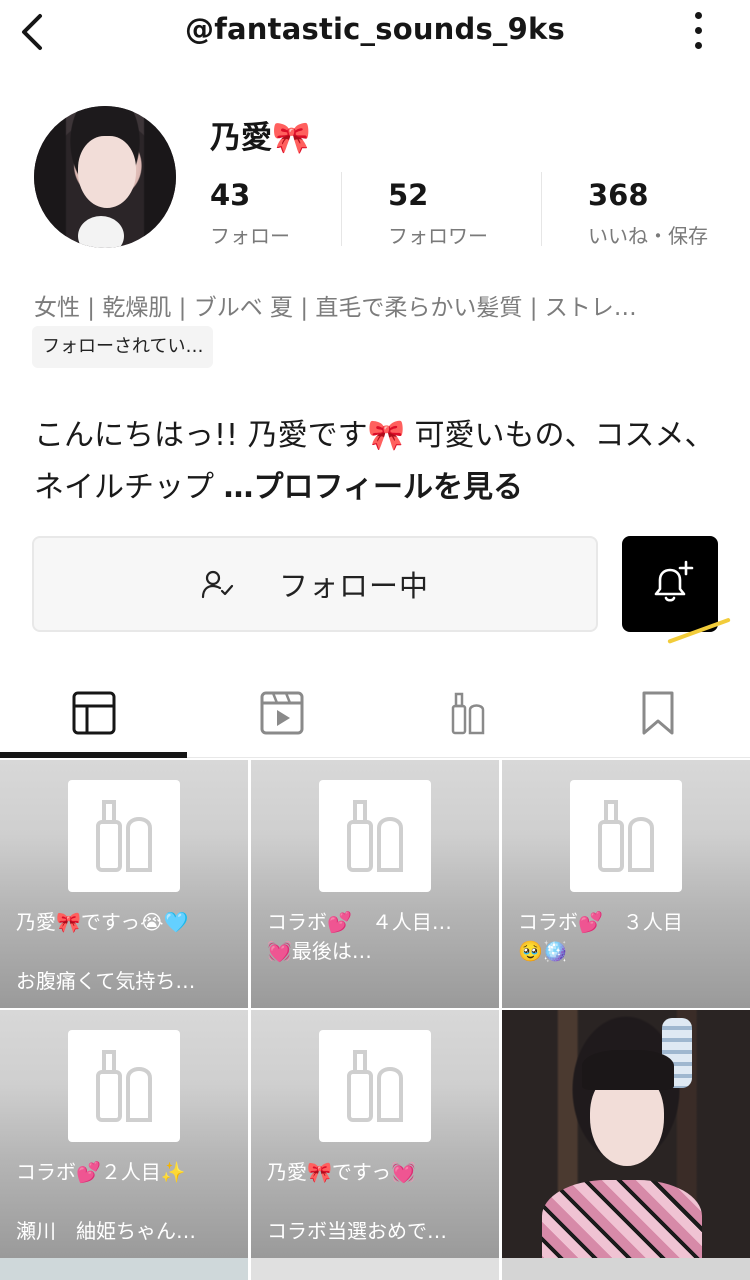 Image resolution: width=750 pixels, height=1280 pixels. I want to click on post-tile-photo, so click(626, 1134).